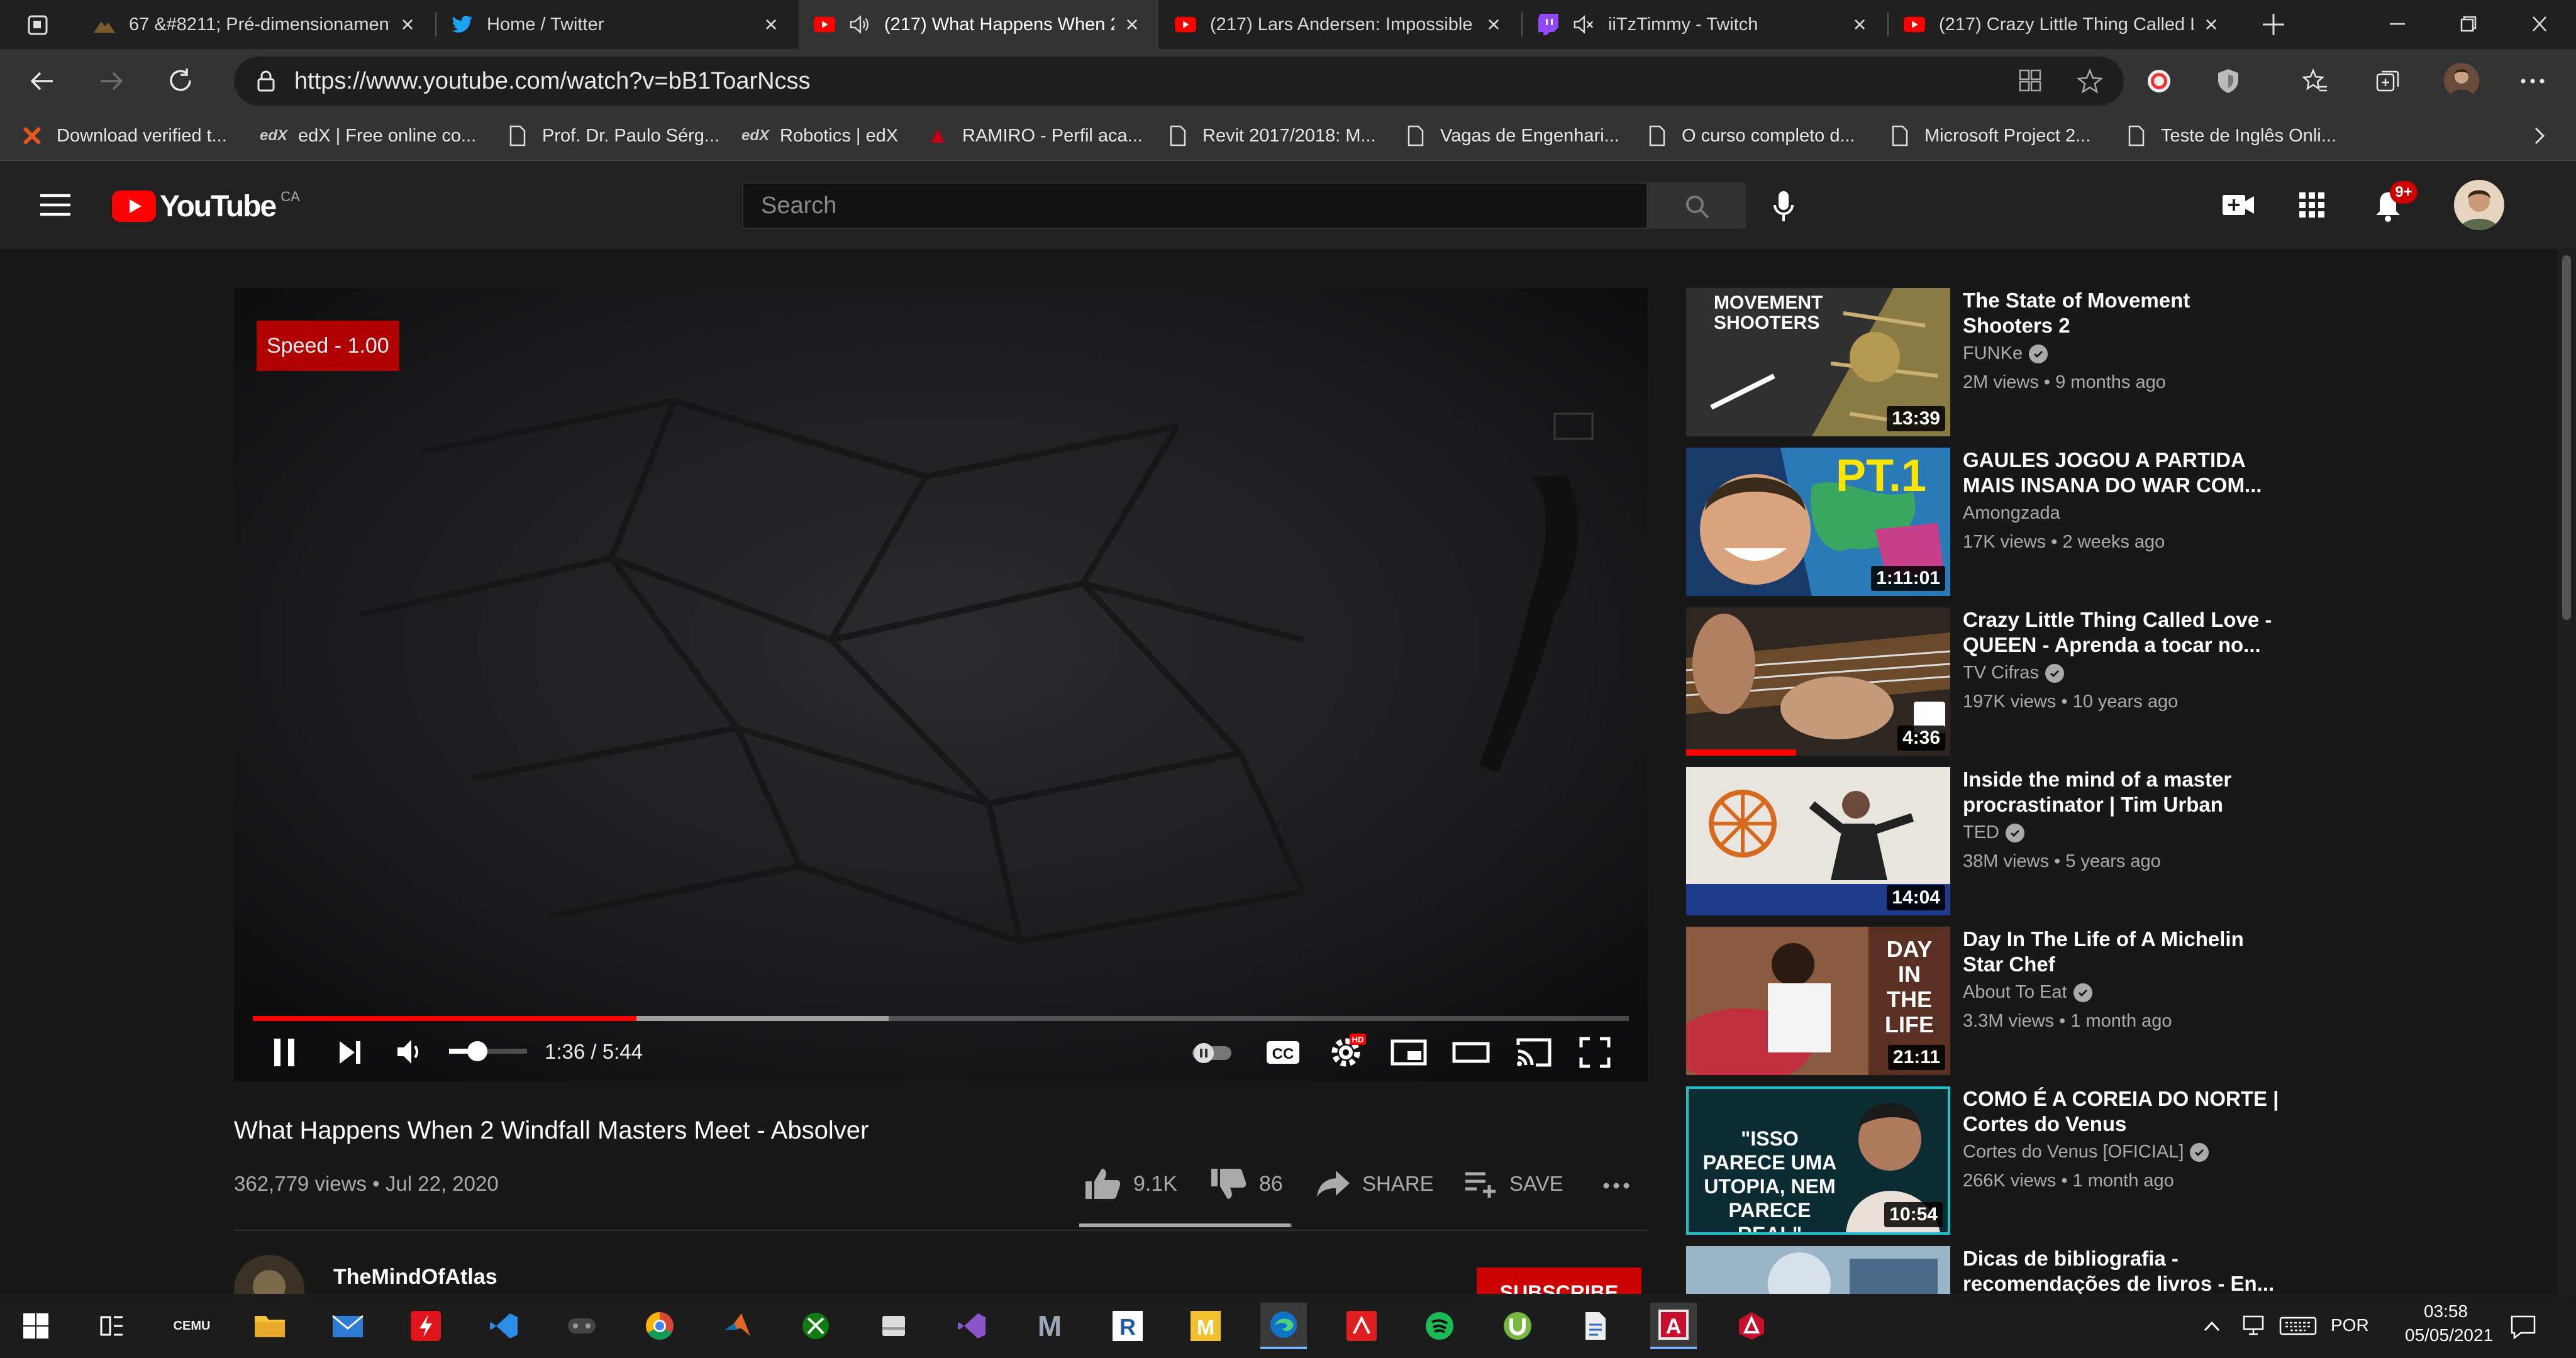  What do you see at coordinates (348, 1326) in the screenshot?
I see `mail-icon` at bounding box center [348, 1326].